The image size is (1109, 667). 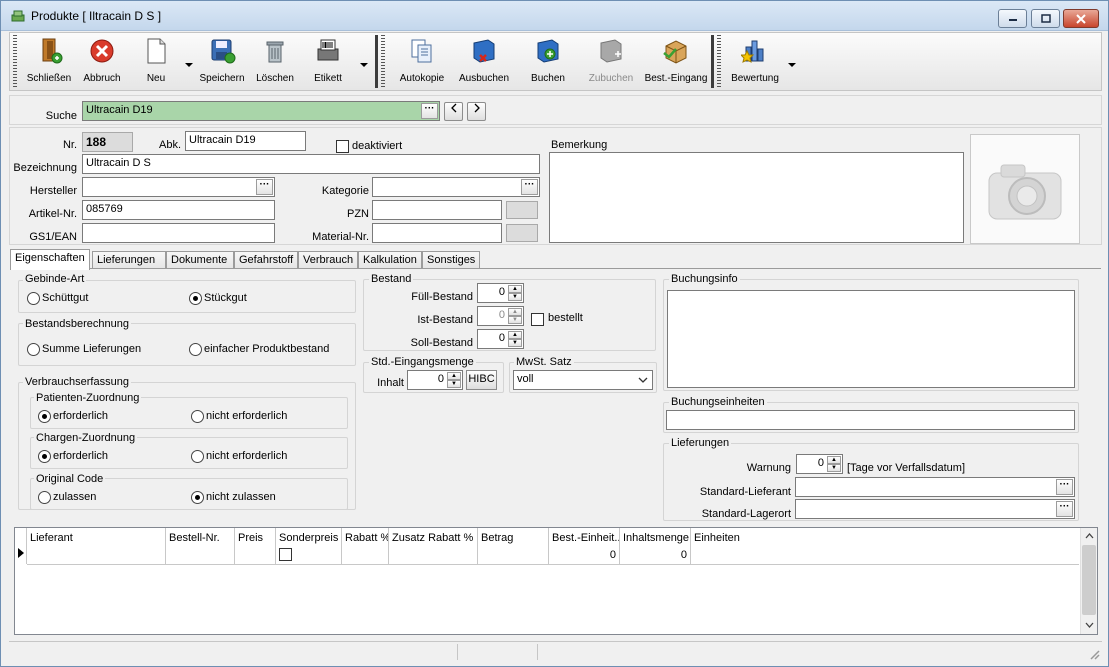 What do you see at coordinates (156, 78) in the screenshot?
I see `new-button-label: Neu` at bounding box center [156, 78].